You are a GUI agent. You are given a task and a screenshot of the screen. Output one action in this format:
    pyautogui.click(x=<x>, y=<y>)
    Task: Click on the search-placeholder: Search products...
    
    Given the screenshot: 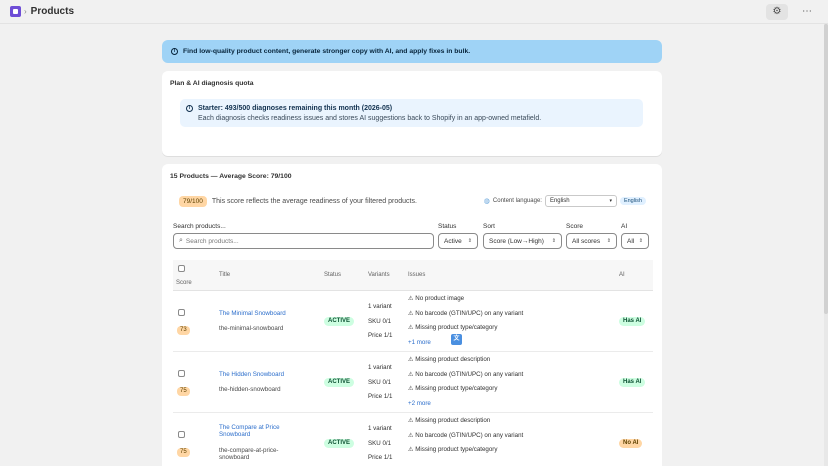 What is the action you would take?
    pyautogui.click(x=212, y=241)
    